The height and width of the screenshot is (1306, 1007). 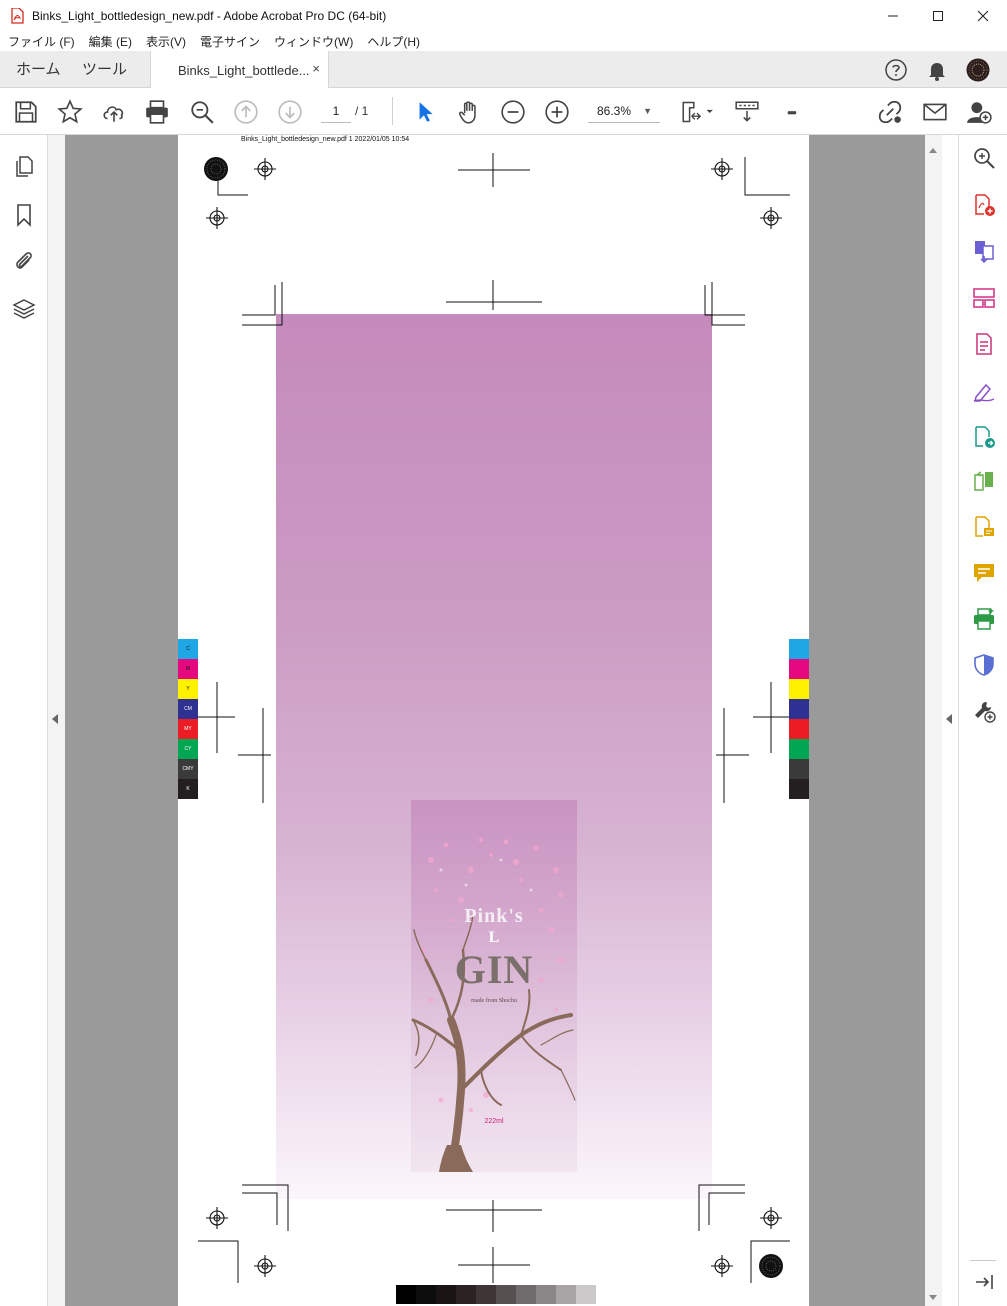 What do you see at coordinates (984, 481) in the screenshot?
I see `compare-files-icon` at bounding box center [984, 481].